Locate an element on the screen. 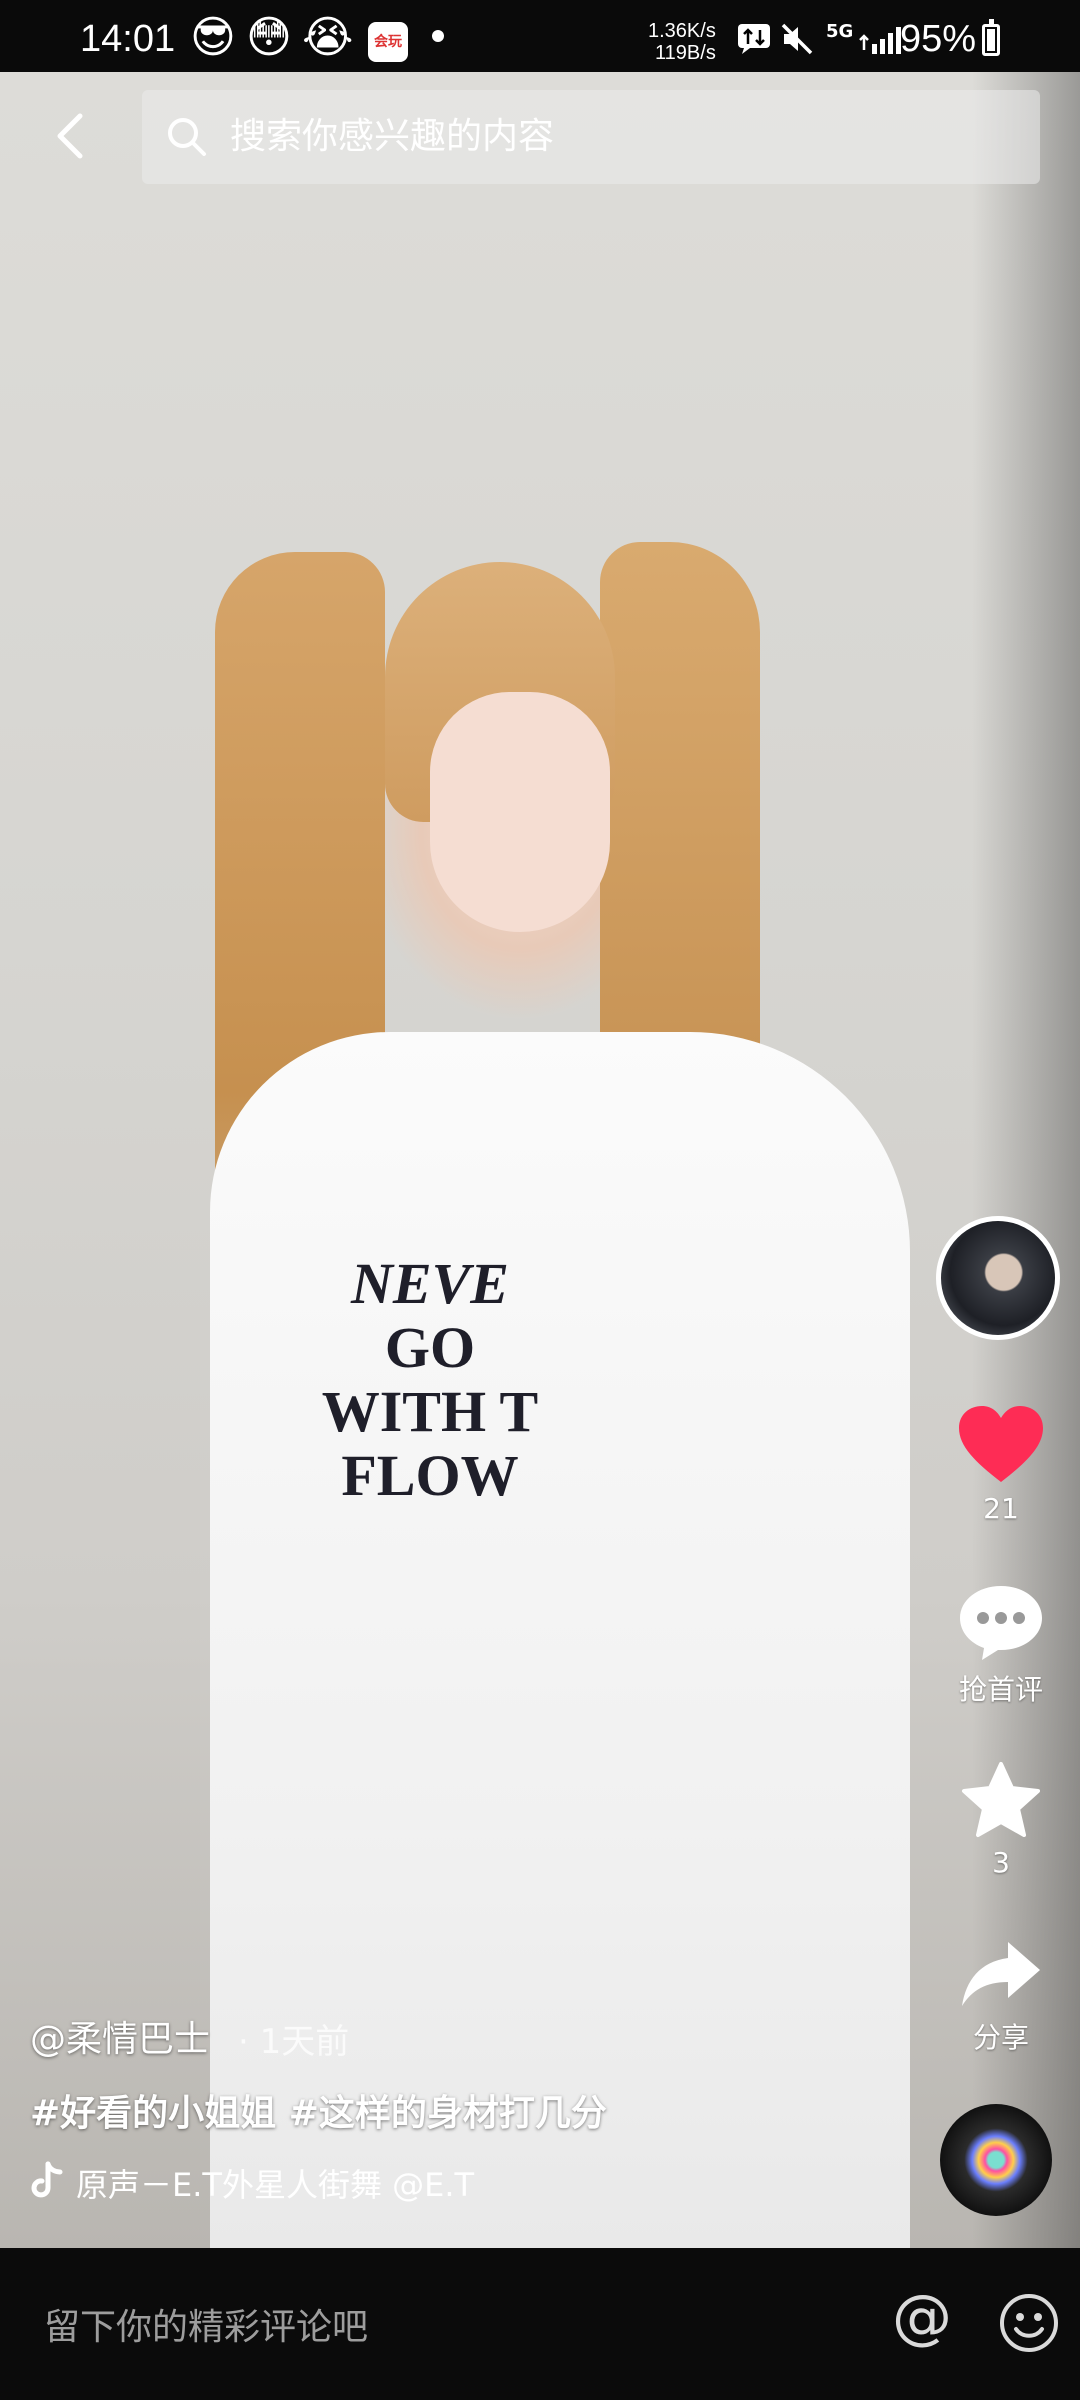 Image resolution: width=1080 pixels, height=2400 pixels. comment-button: 抢首评 is located at coordinates (1001, 1645).